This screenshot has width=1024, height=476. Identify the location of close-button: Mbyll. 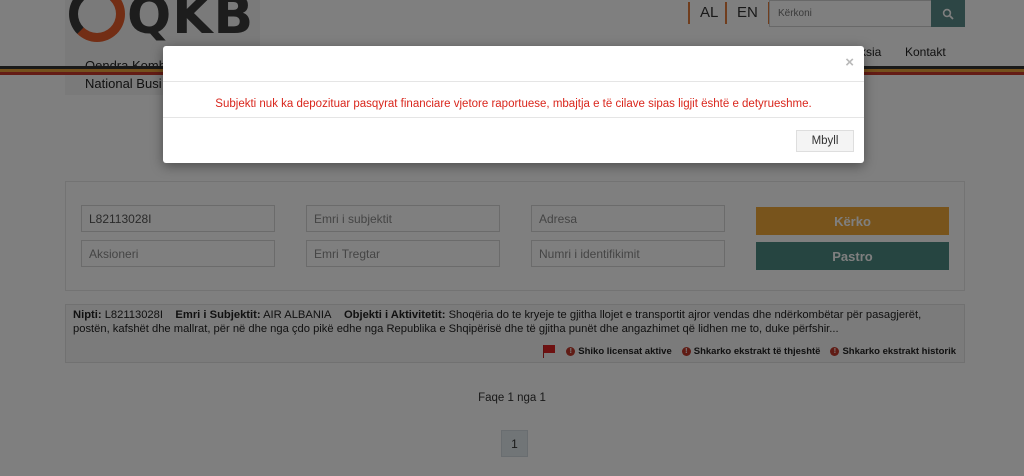
(825, 141).